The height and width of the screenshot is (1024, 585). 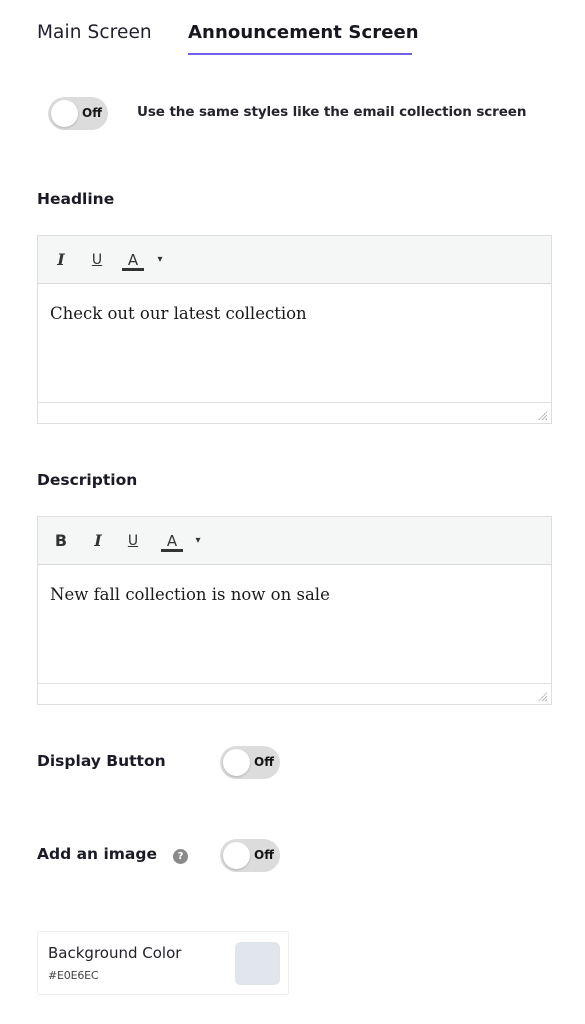 I want to click on help-icon: ?, so click(x=180, y=856).